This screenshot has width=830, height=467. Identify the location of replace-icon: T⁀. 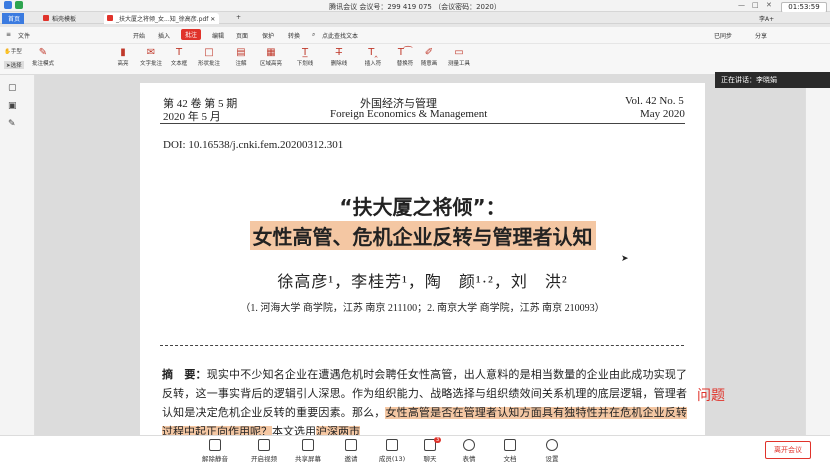
(405, 52).